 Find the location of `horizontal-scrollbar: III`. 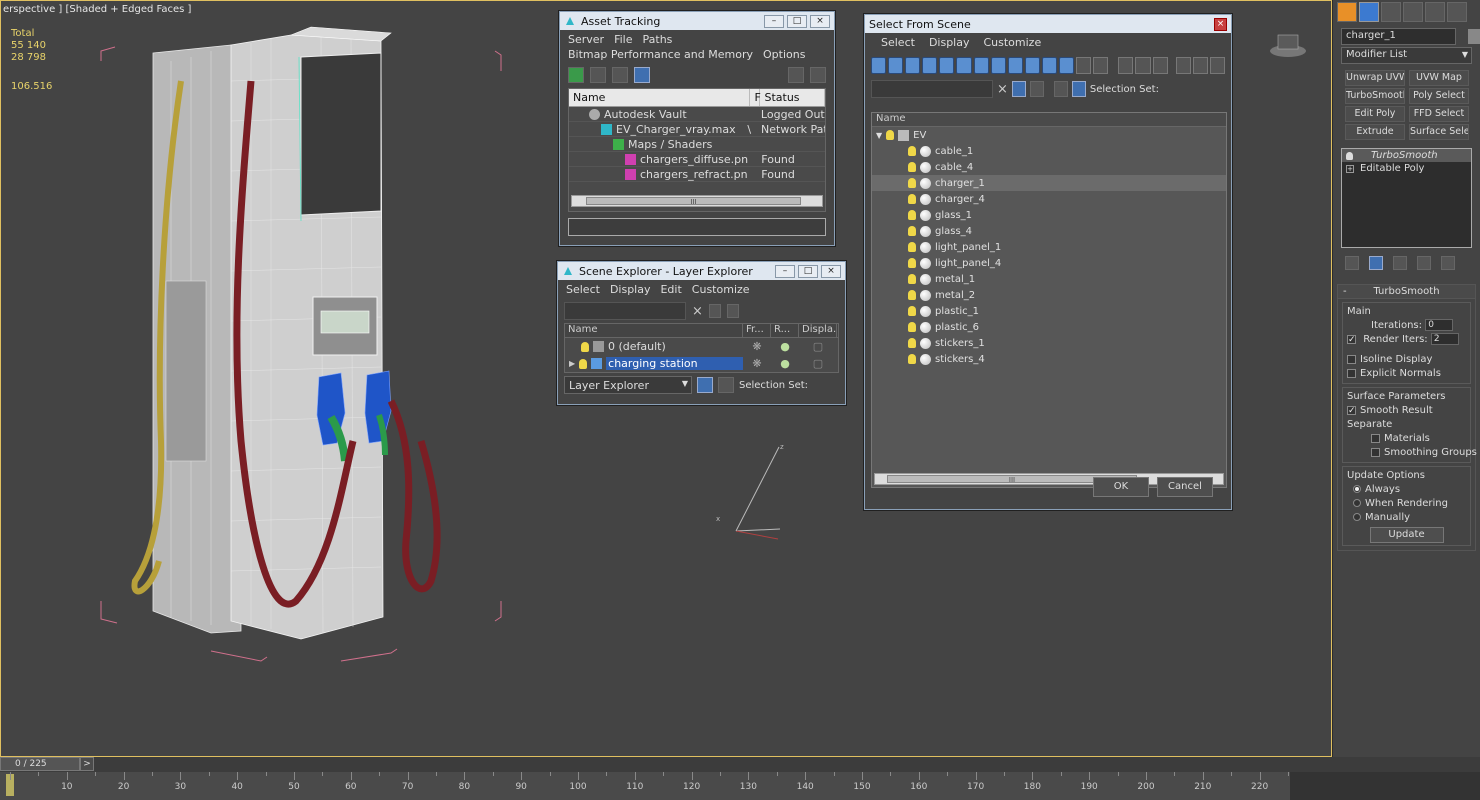

horizontal-scrollbar: III is located at coordinates (697, 201).